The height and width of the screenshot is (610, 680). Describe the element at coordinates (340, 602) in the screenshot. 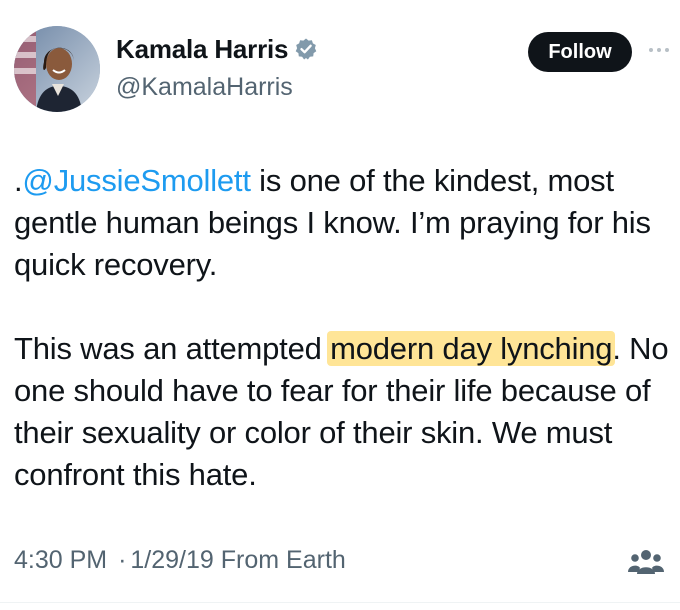

I see `divider` at that location.